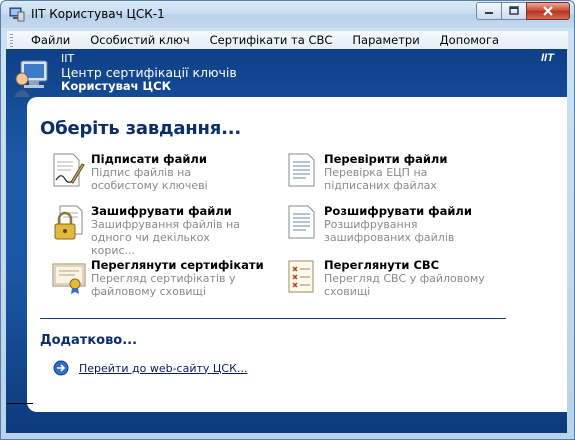 This screenshot has height=440, width=575. Describe the element at coordinates (149, 72) in the screenshot. I see `header-title: Центр сертифікації ключів` at that location.